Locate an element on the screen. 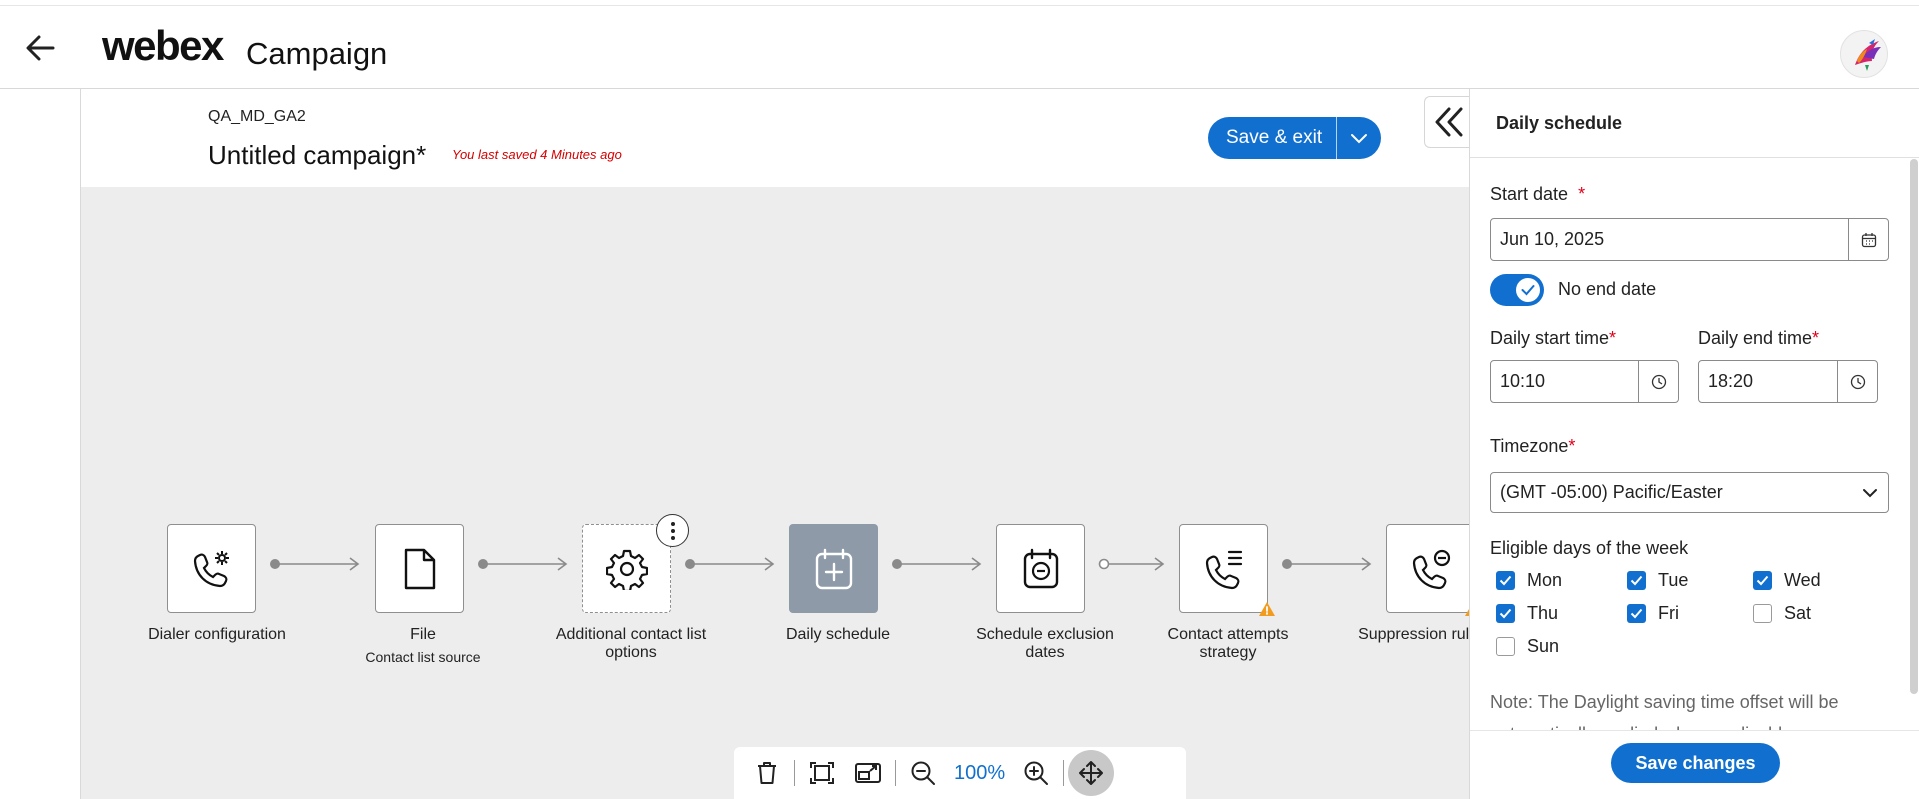  day-checkbox-thu: Thu is located at coordinates (1527, 613).